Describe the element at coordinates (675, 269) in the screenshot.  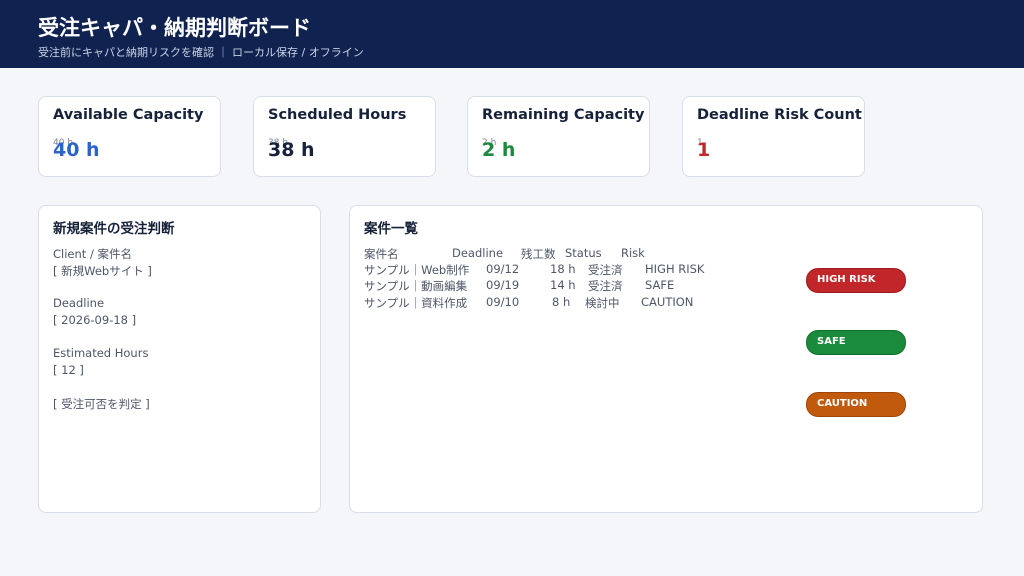
I see `cell-risk: HIGH RISK` at that location.